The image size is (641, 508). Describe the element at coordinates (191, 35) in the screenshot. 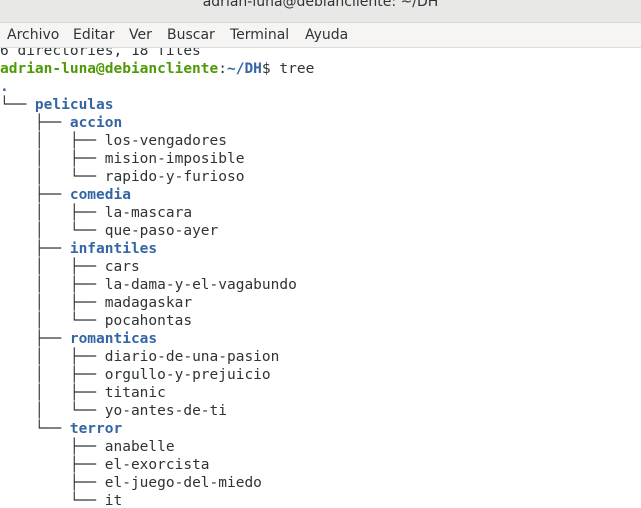

I see `menu-buscar: Buscar` at that location.